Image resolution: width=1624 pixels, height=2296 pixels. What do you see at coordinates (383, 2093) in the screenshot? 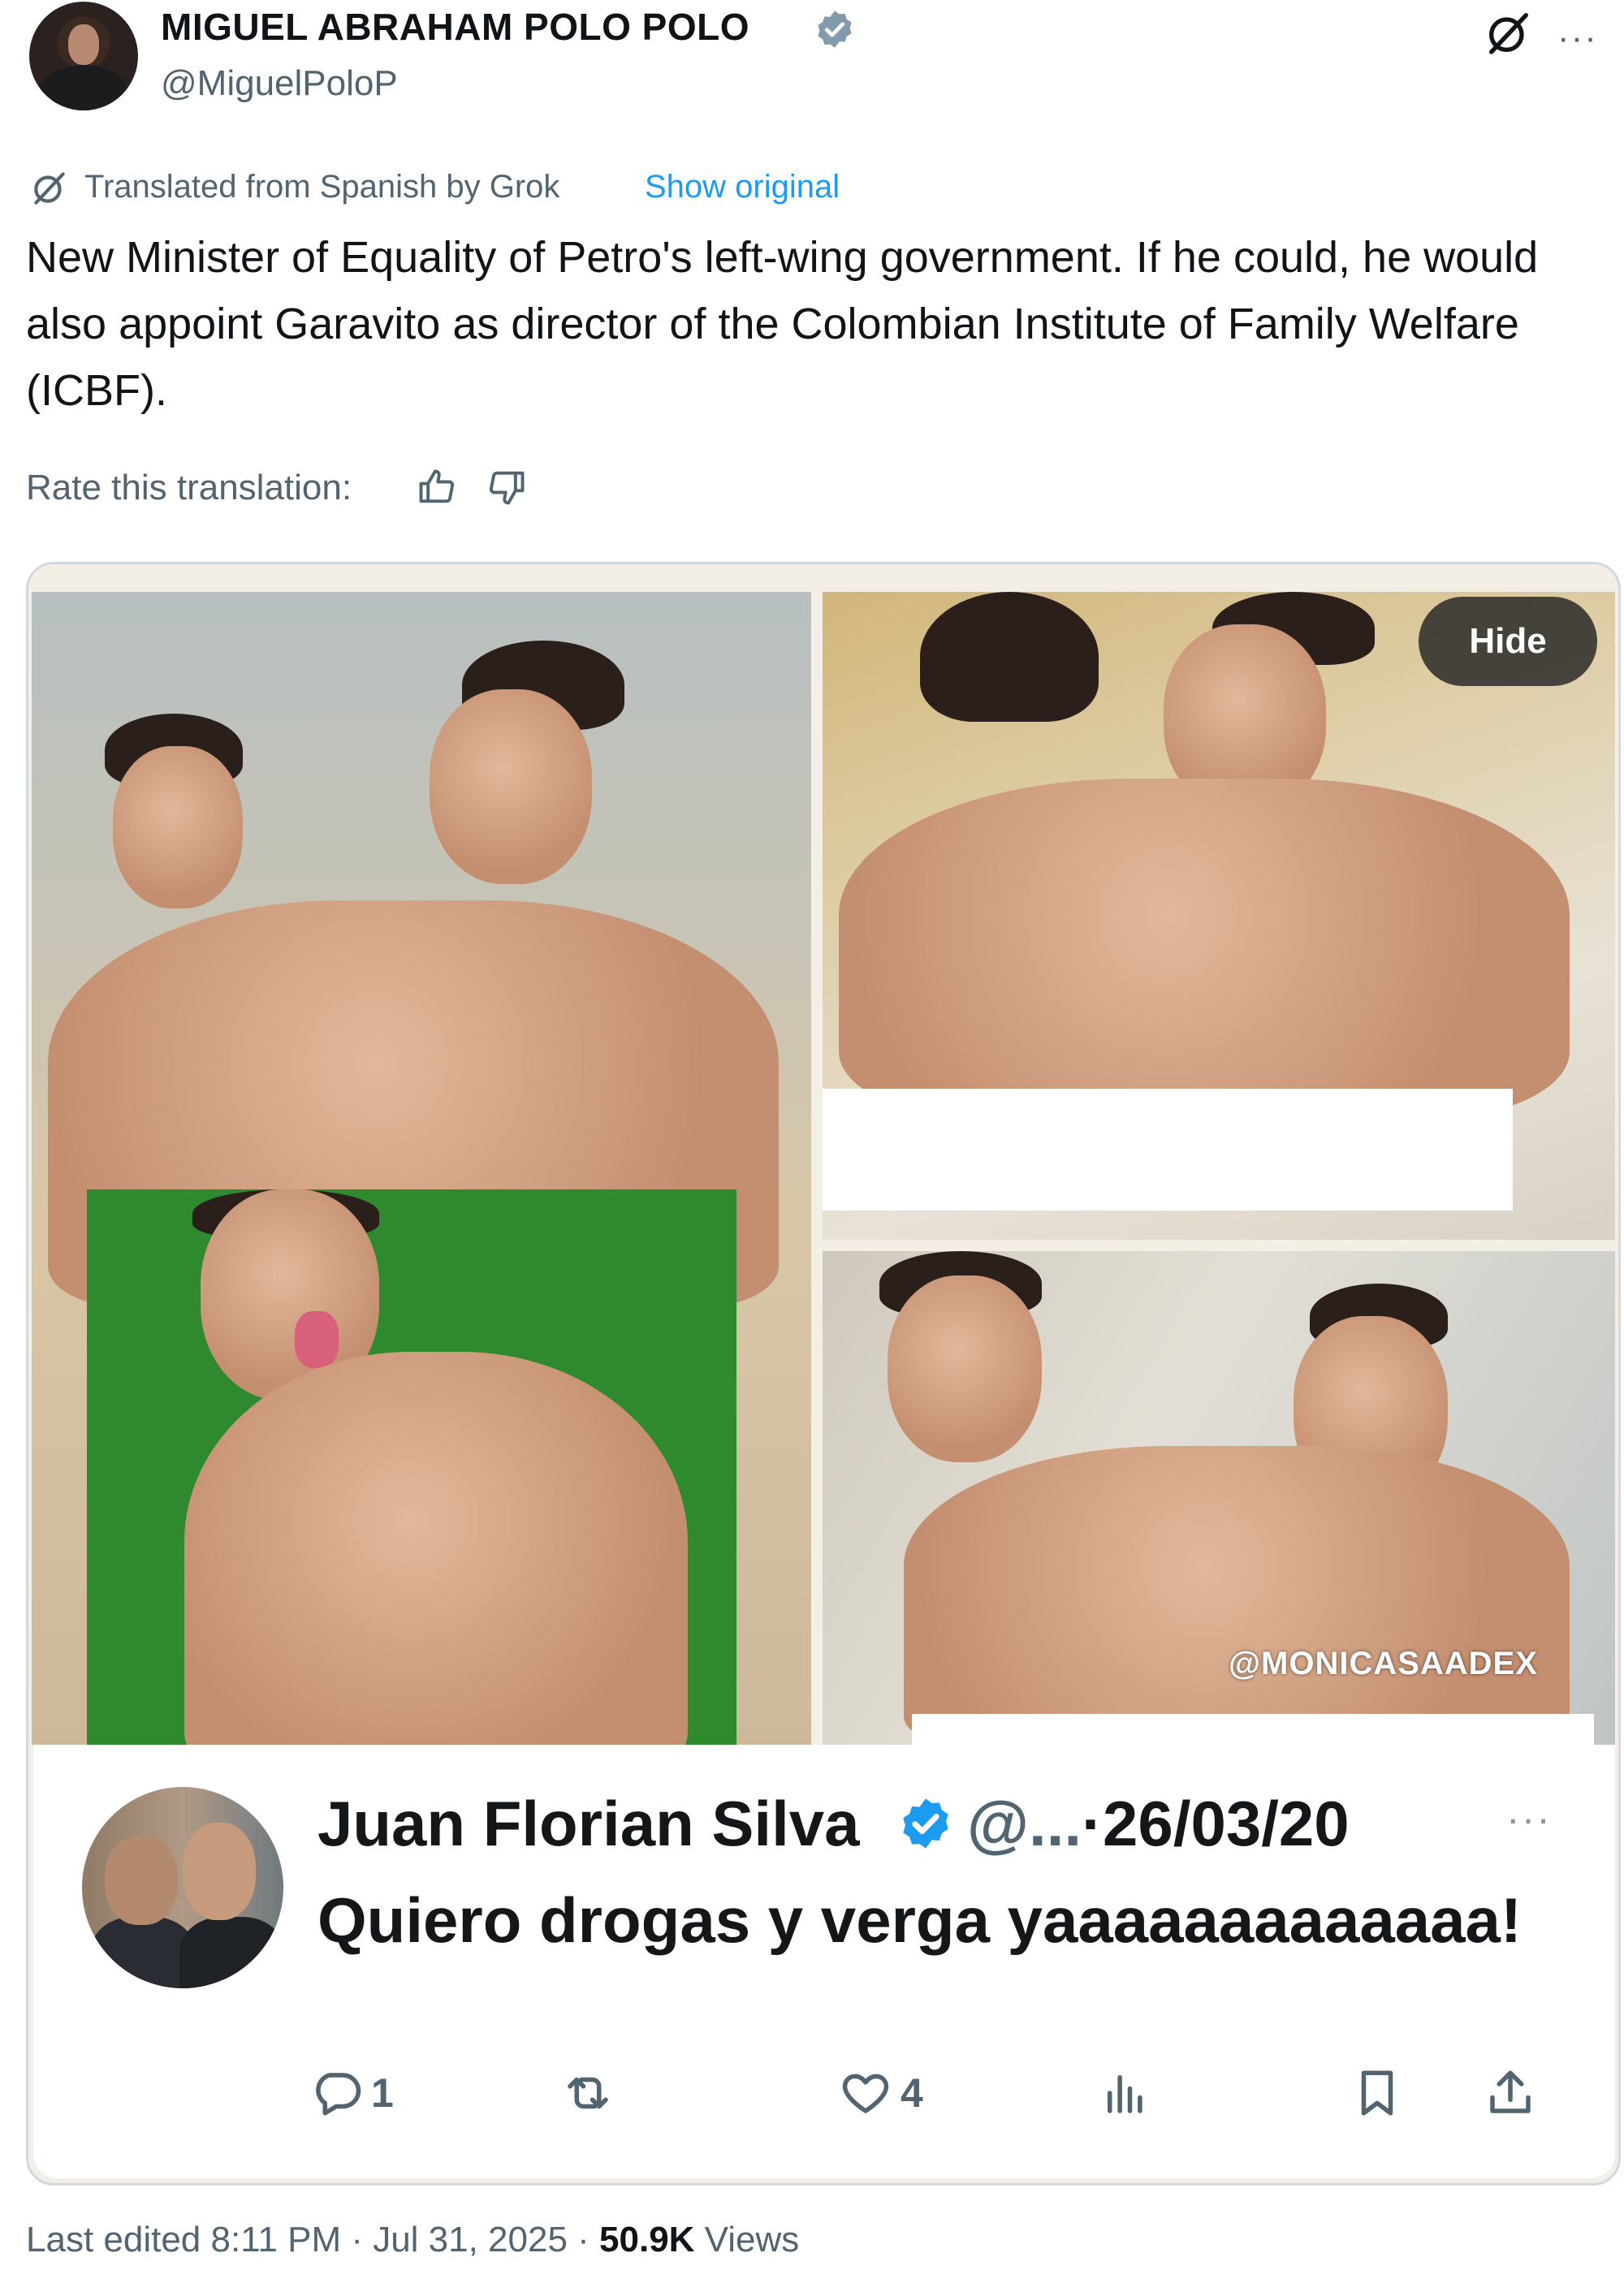
I see `reply-count: 1` at bounding box center [383, 2093].